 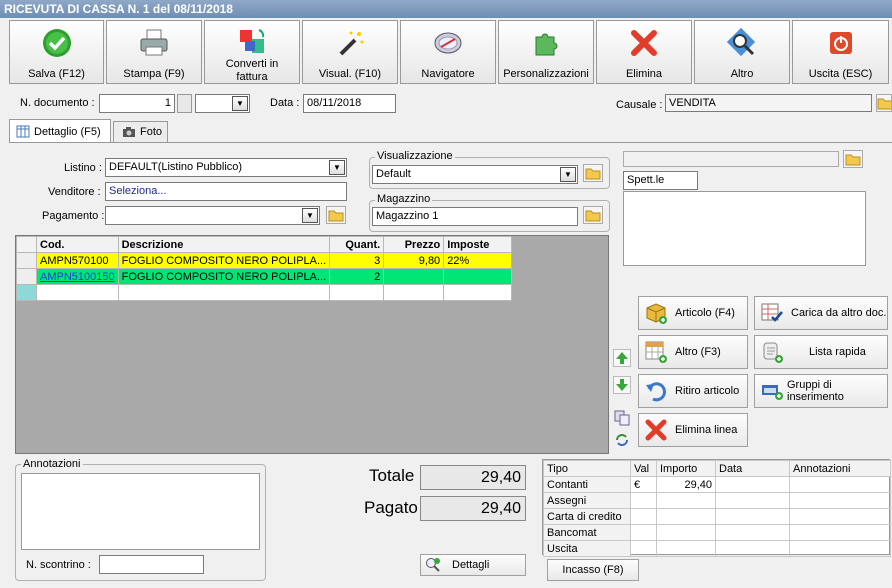 I want to click on table-row: Uscita, so click(x=717, y=548).